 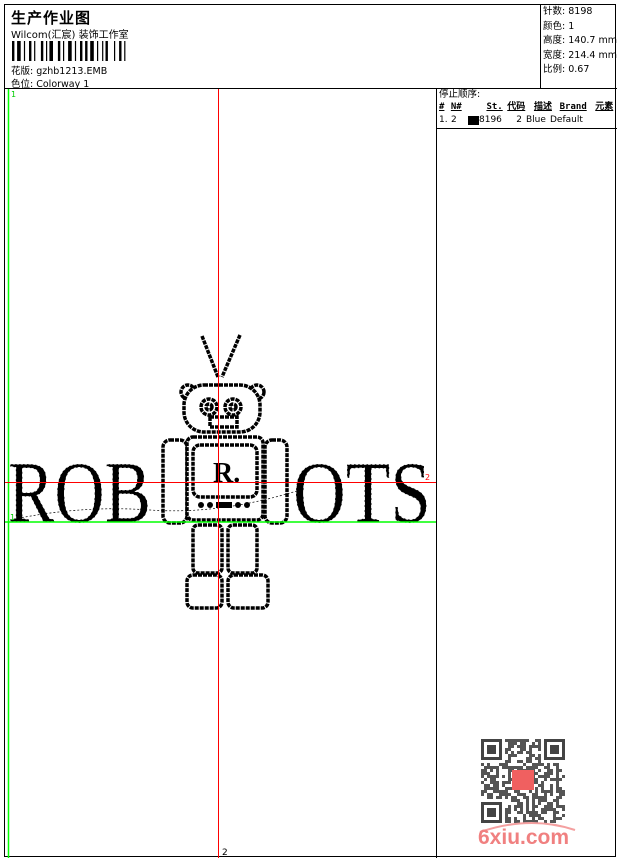 I want to click on end-marker-bottom: 2, so click(x=225, y=853).